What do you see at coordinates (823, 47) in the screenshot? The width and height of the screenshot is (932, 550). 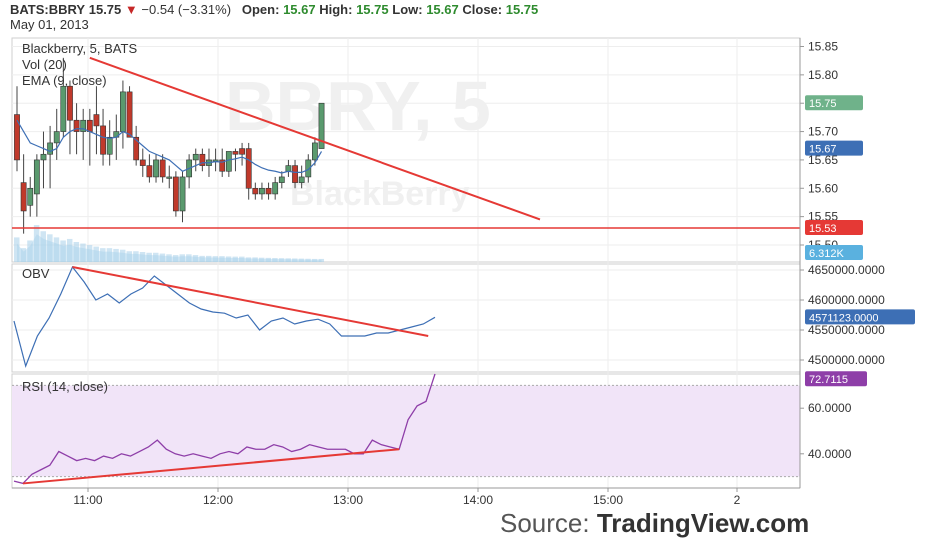 I see `y-tick-label: 15.85` at bounding box center [823, 47].